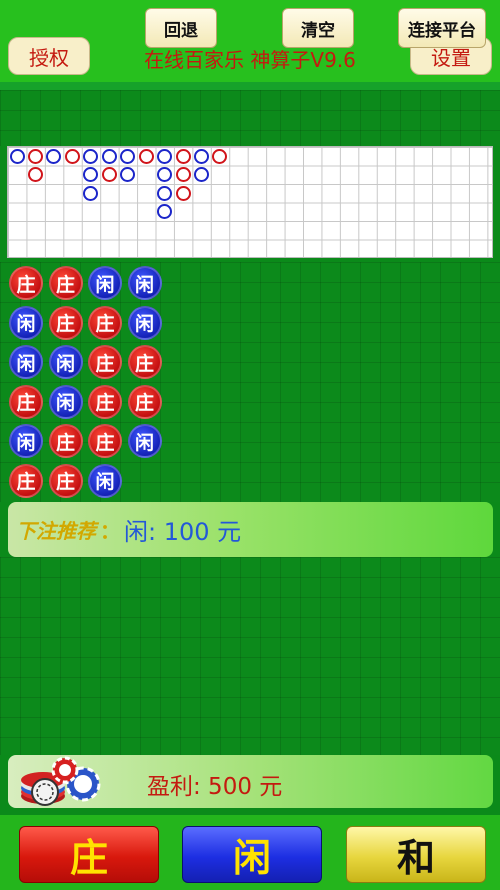  What do you see at coordinates (416, 854) in the screenshot?
I see `bet-tie-button: 和` at bounding box center [416, 854].